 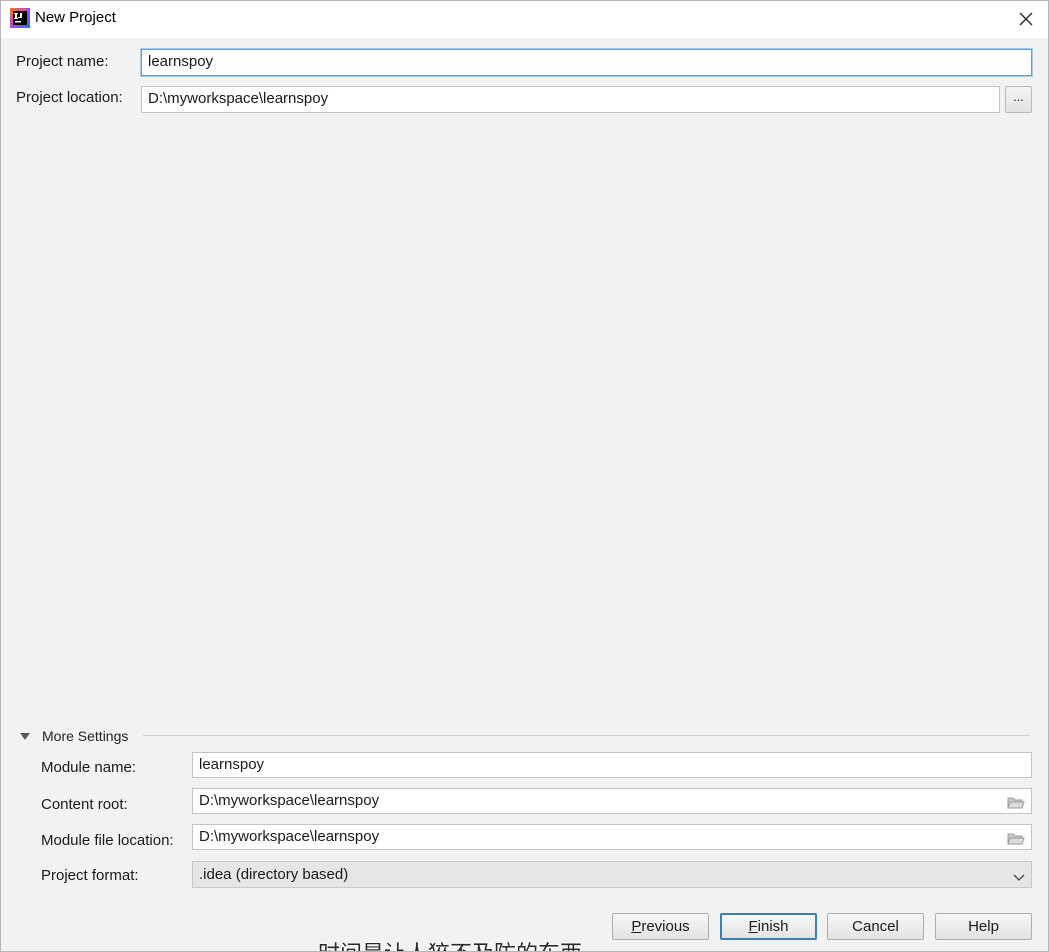 I want to click on more-settings-toggle: More Settings, so click(x=73, y=736).